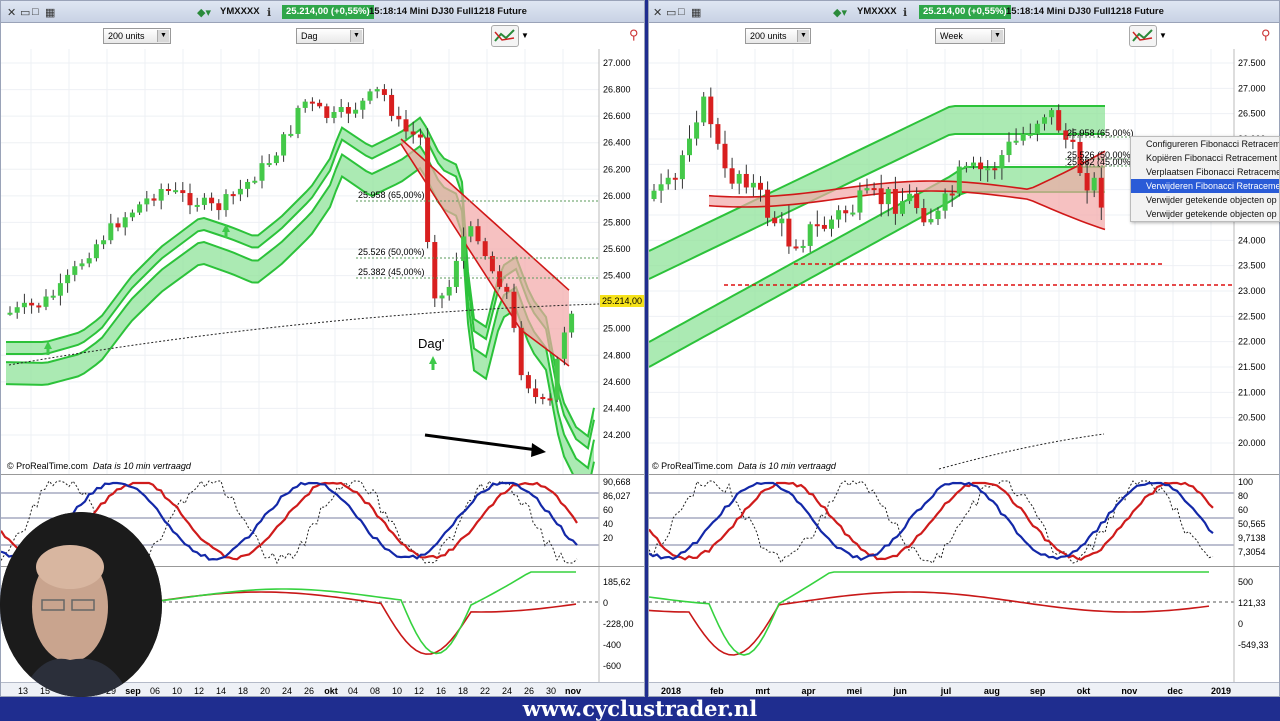 This screenshot has width=1280, height=721. Describe the element at coordinates (221, 691) in the screenshot. I see `x-tick-label: 14` at that location.